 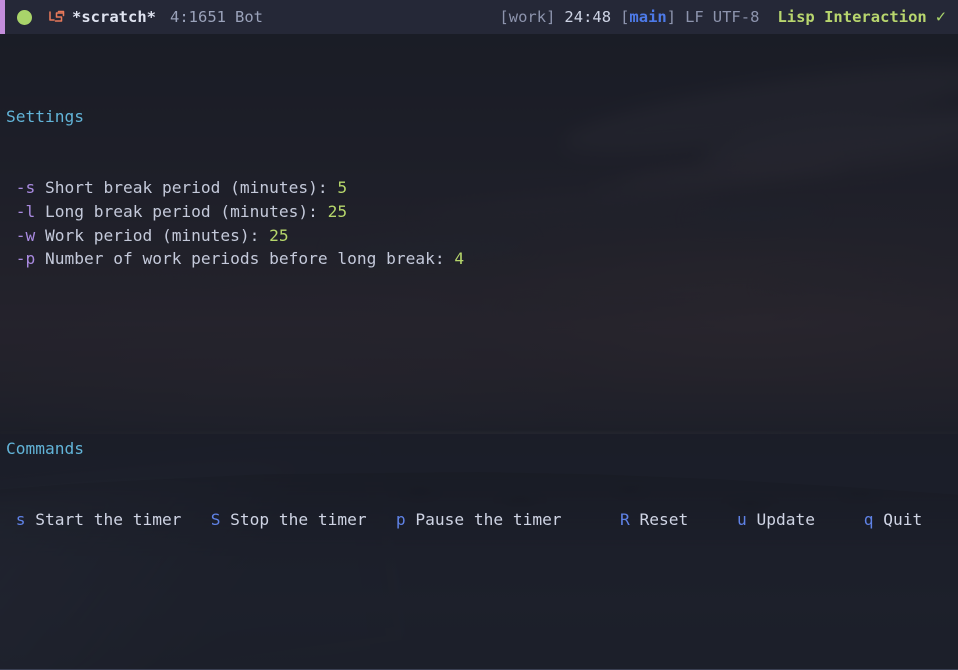 I want to click on command-key: S, so click(x=216, y=519).